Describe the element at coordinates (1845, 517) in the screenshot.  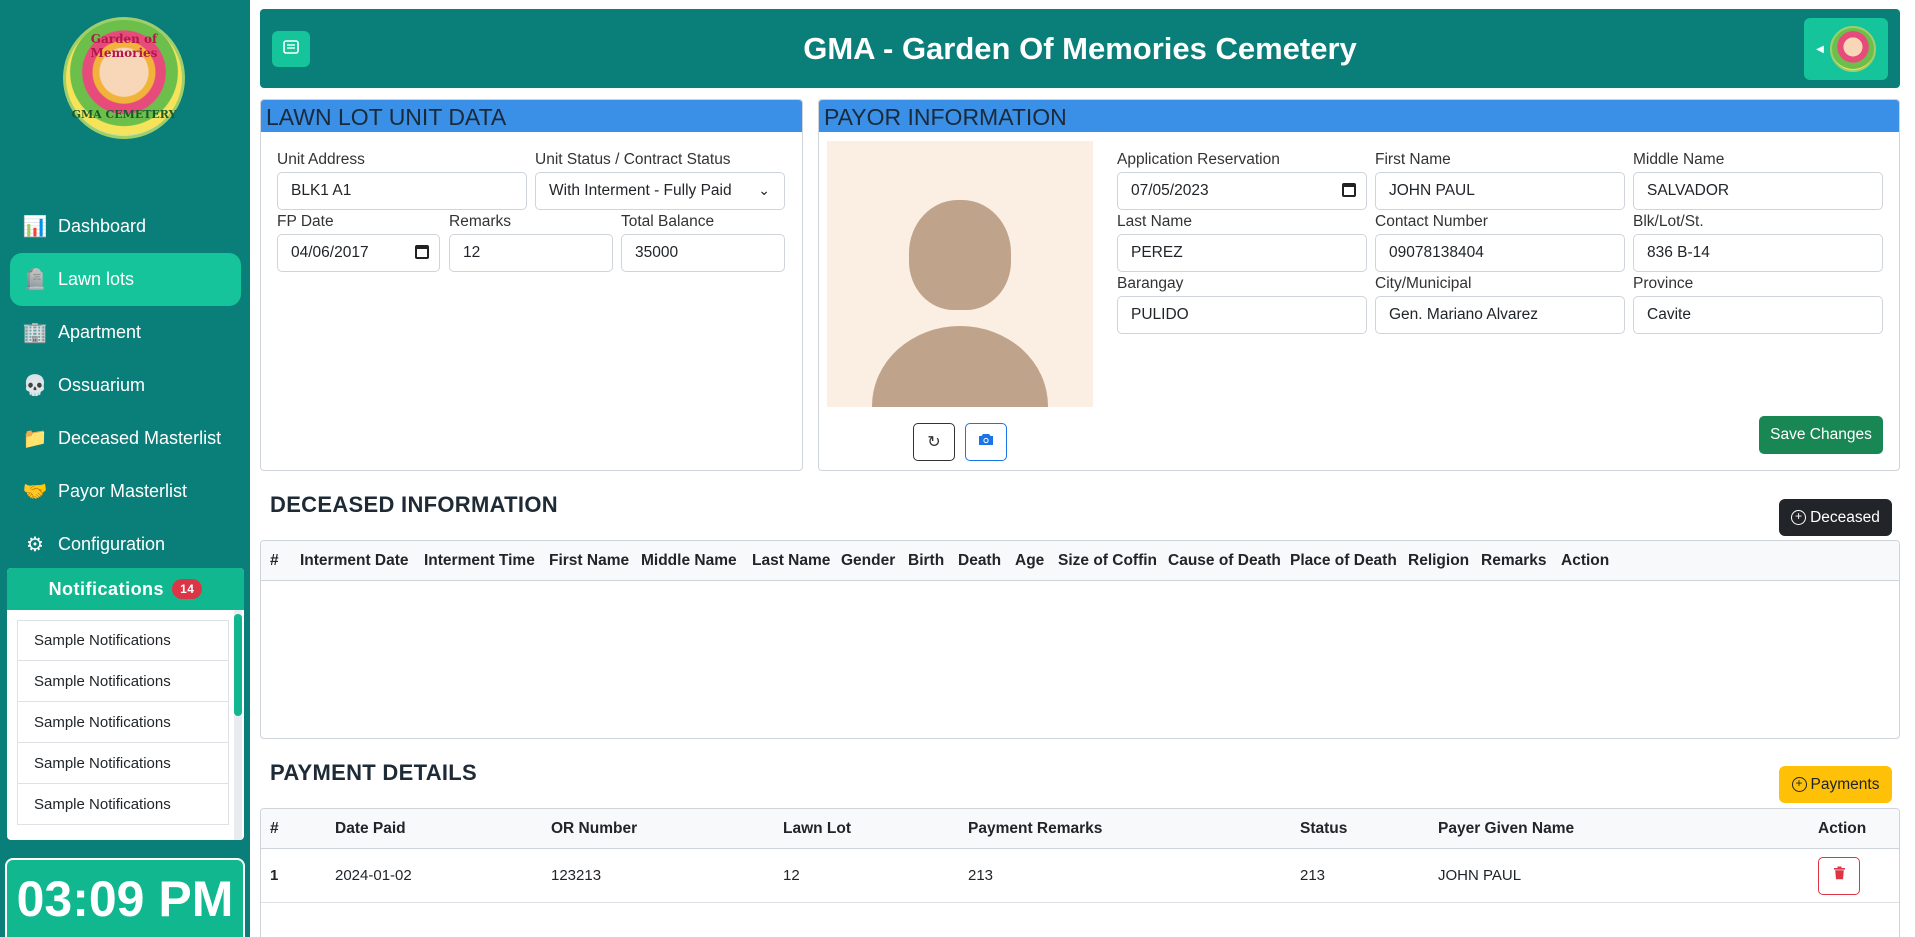
I see `add-deceased-label: Deceased` at that location.